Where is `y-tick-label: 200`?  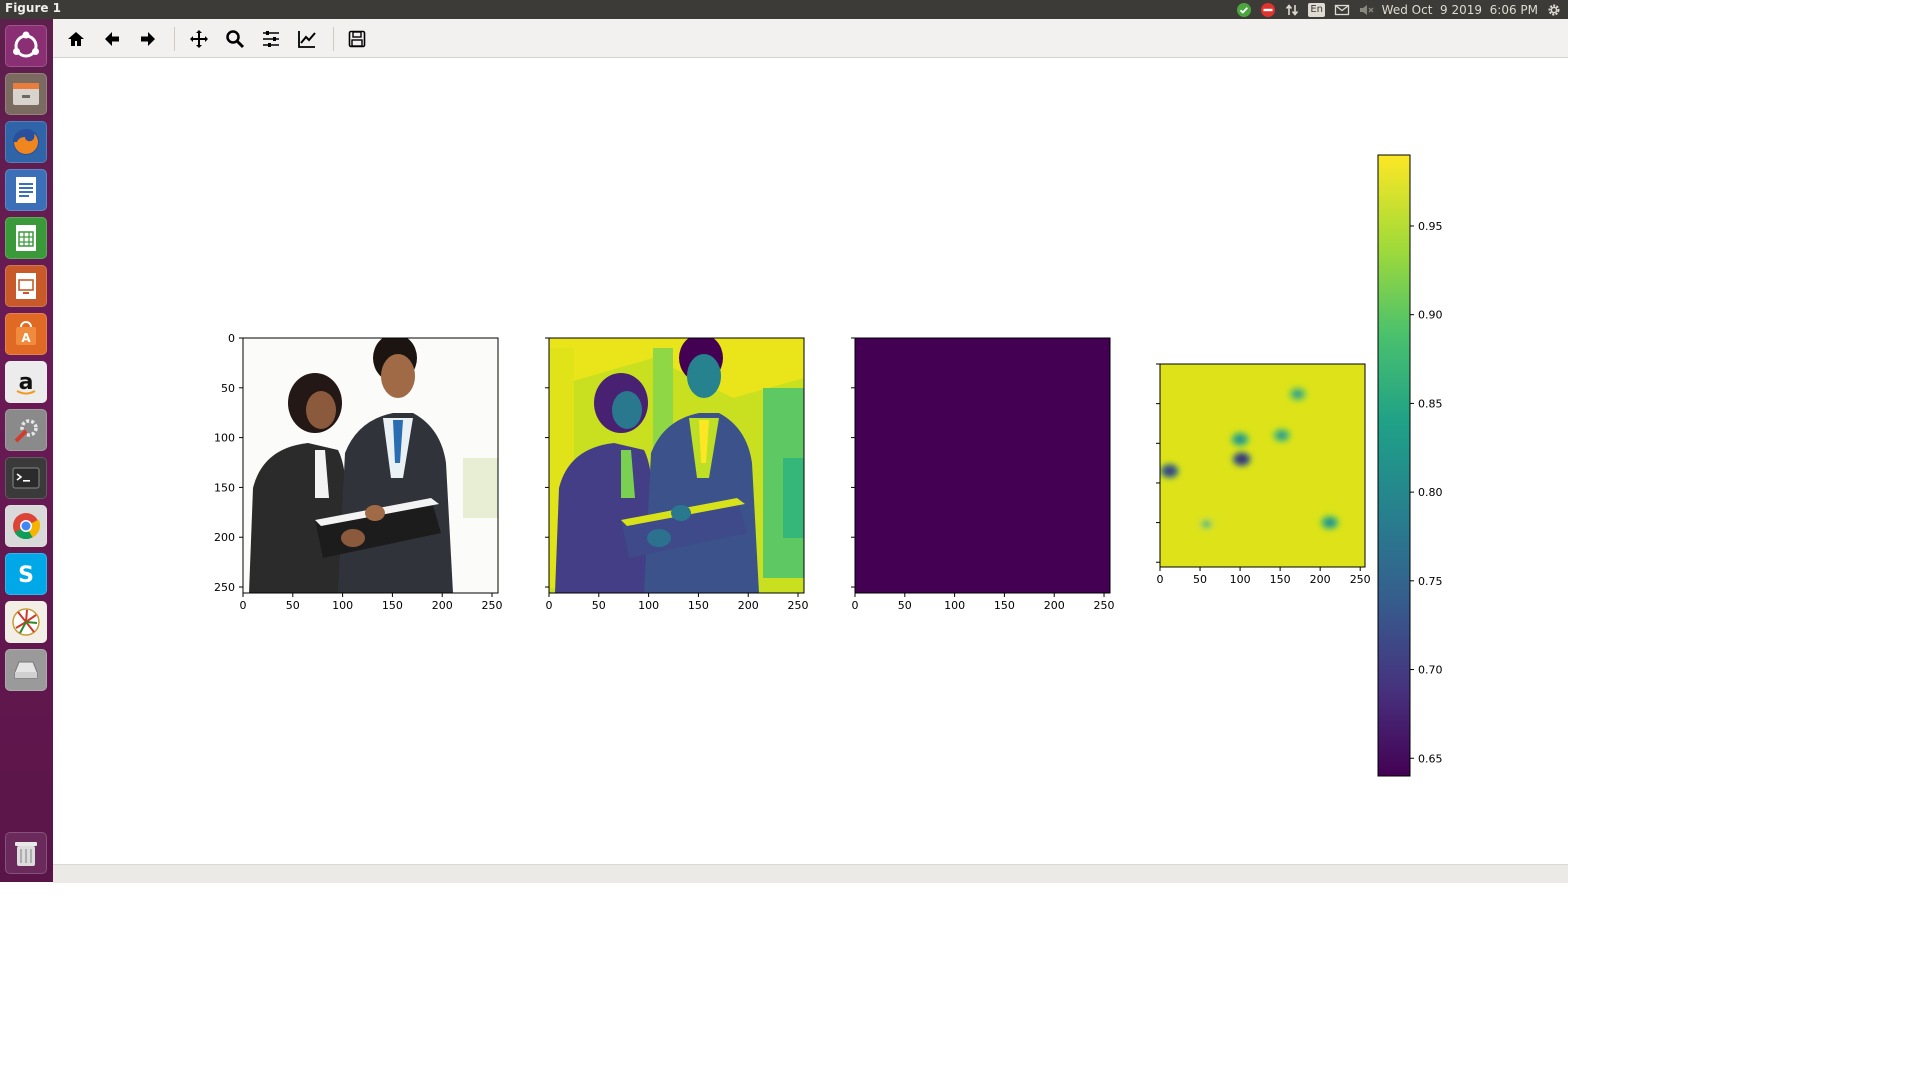
y-tick-label: 200 is located at coordinates (224, 537).